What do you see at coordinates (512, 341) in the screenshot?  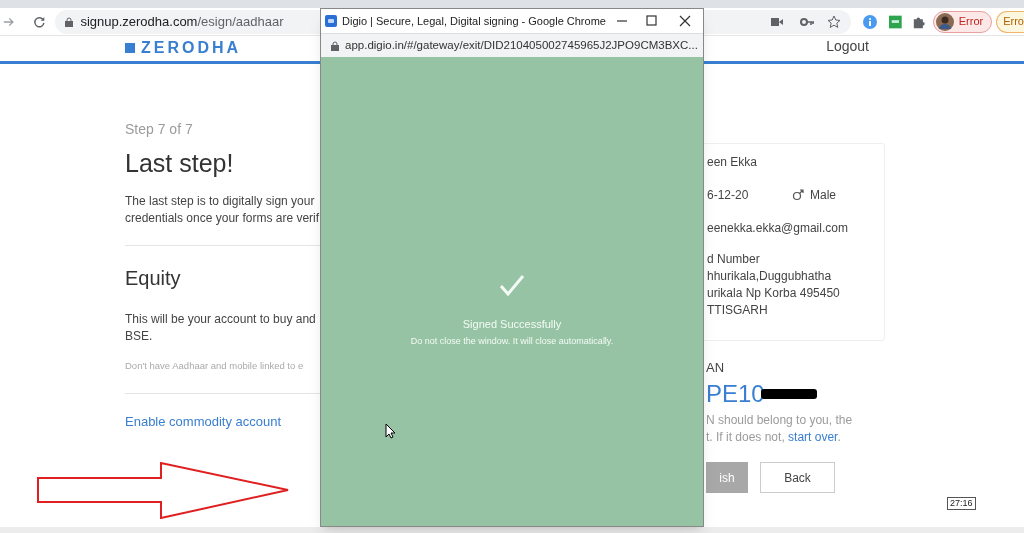 I see `message-text: Do not close the window. It will close automatically.` at bounding box center [512, 341].